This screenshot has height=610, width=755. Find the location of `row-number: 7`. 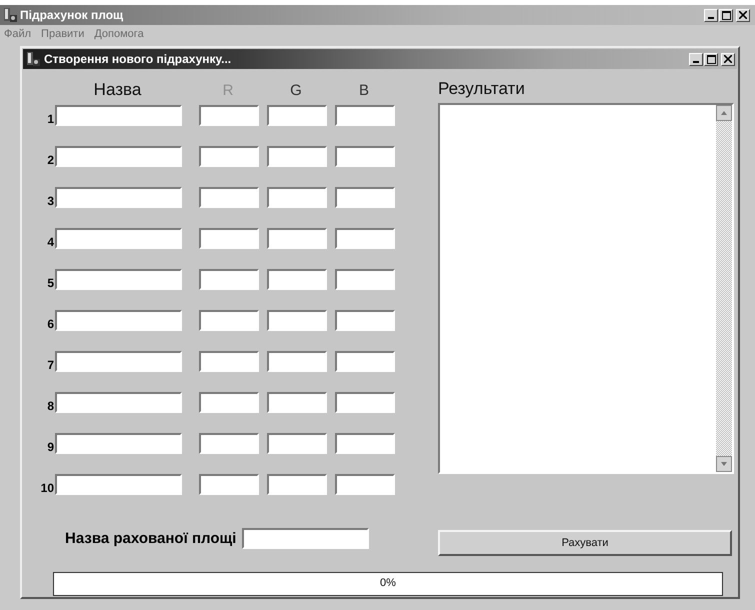

row-number: 7 is located at coordinates (50, 365).